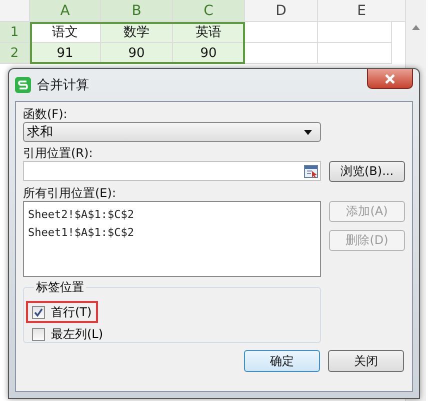 The height and width of the screenshot is (401, 431). Describe the element at coordinates (23, 85) in the screenshot. I see `app-logo-icon` at that location.